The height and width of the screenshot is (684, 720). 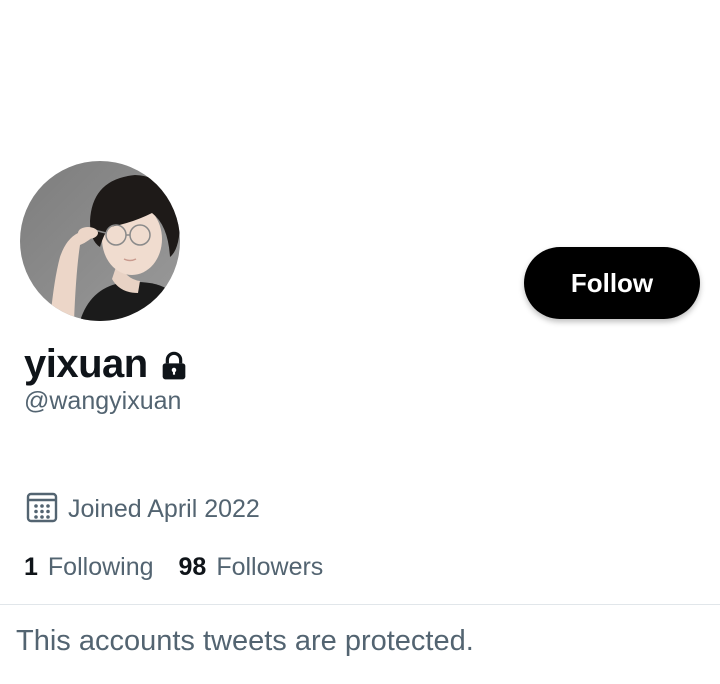 I want to click on followers-link: 98 Followers, so click(x=251, y=567).